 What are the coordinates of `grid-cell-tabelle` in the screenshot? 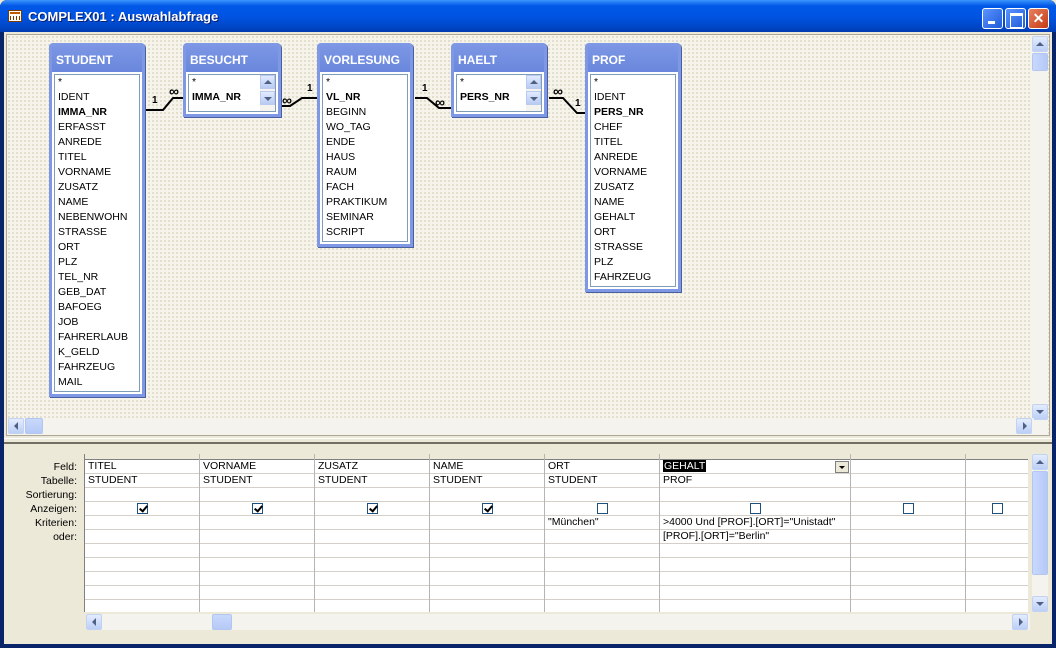 It's located at (997, 481).